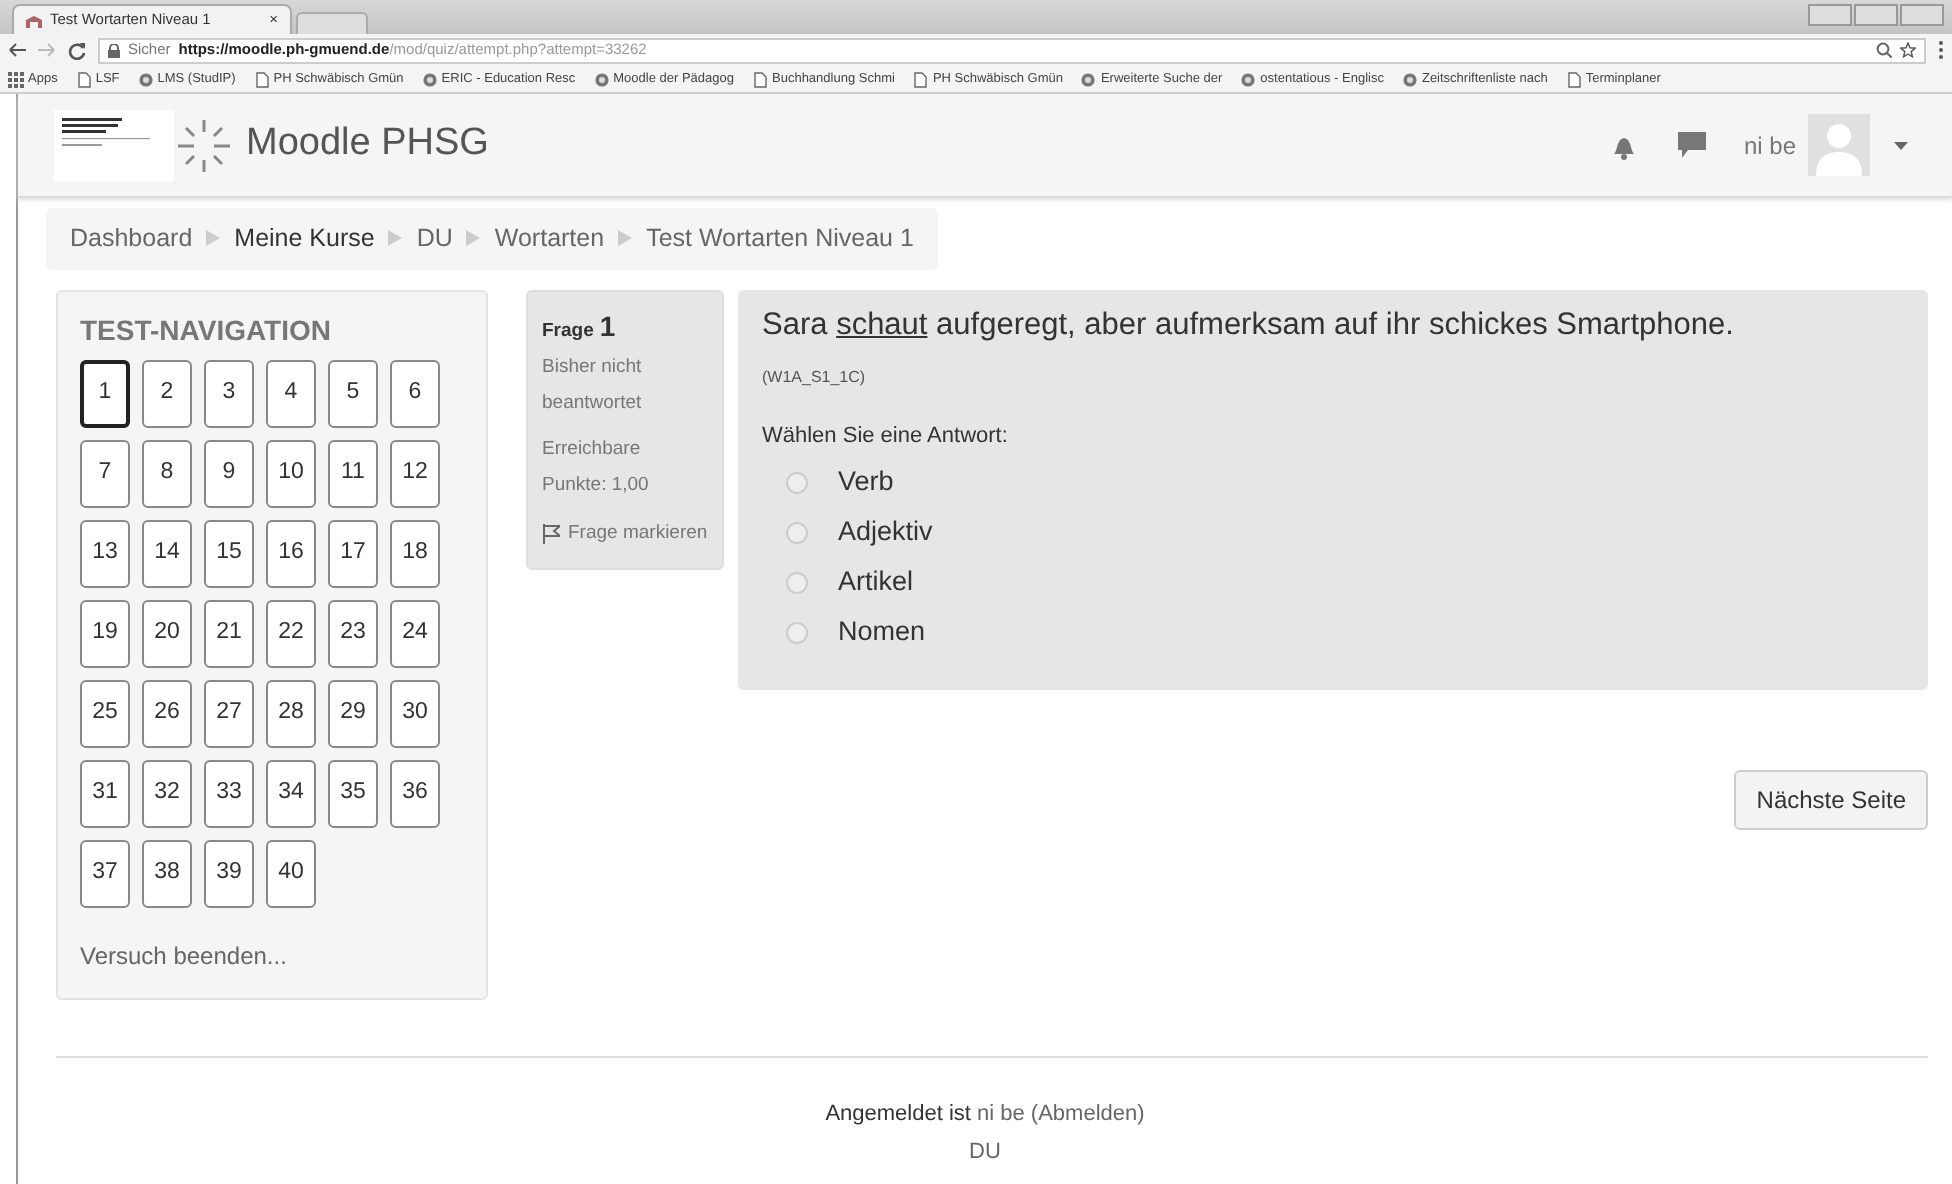 The image size is (1952, 1184). What do you see at coordinates (167, 473) in the screenshot?
I see `question-number-button: 8` at bounding box center [167, 473].